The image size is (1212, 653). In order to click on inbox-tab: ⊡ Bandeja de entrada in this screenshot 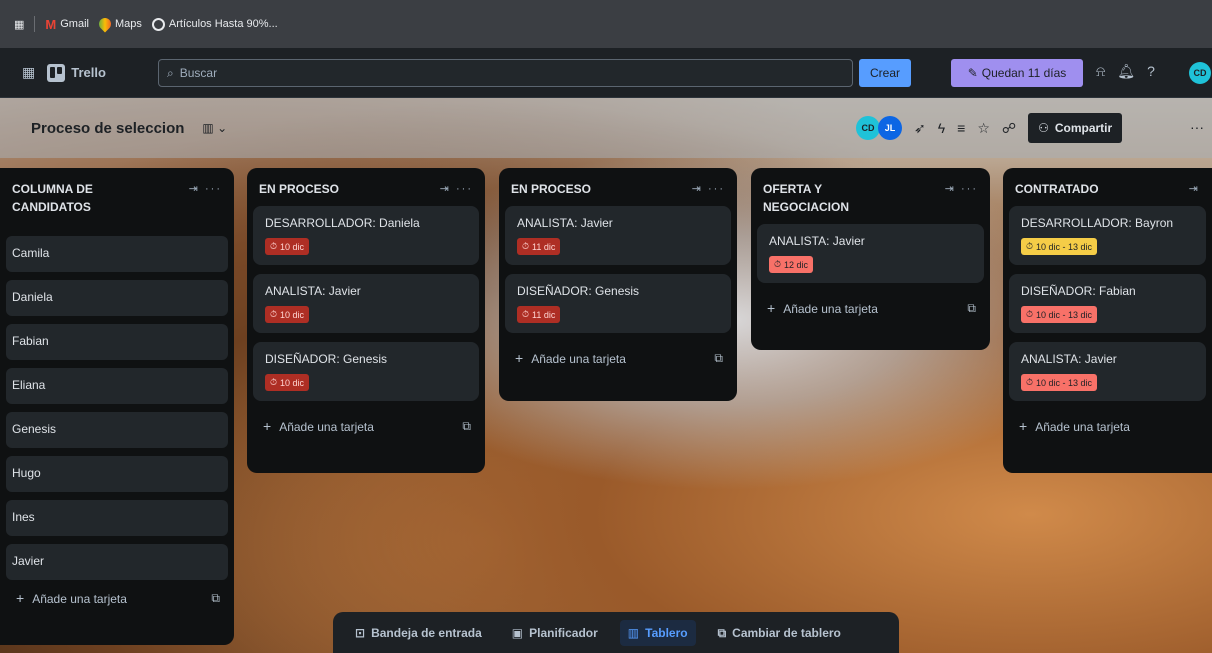, I will do `click(418, 633)`.